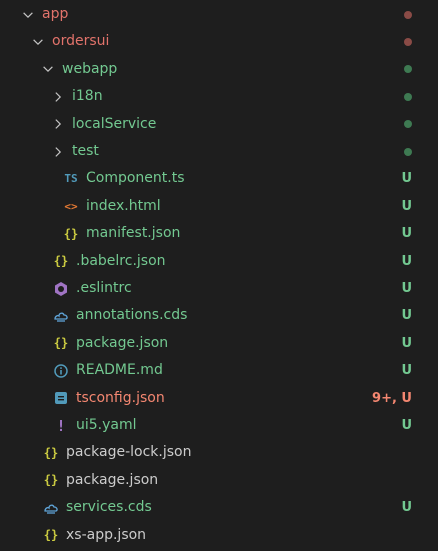 This screenshot has height=551, width=438. I want to click on file-row-package-json: {} package.json, so click(219, 480).